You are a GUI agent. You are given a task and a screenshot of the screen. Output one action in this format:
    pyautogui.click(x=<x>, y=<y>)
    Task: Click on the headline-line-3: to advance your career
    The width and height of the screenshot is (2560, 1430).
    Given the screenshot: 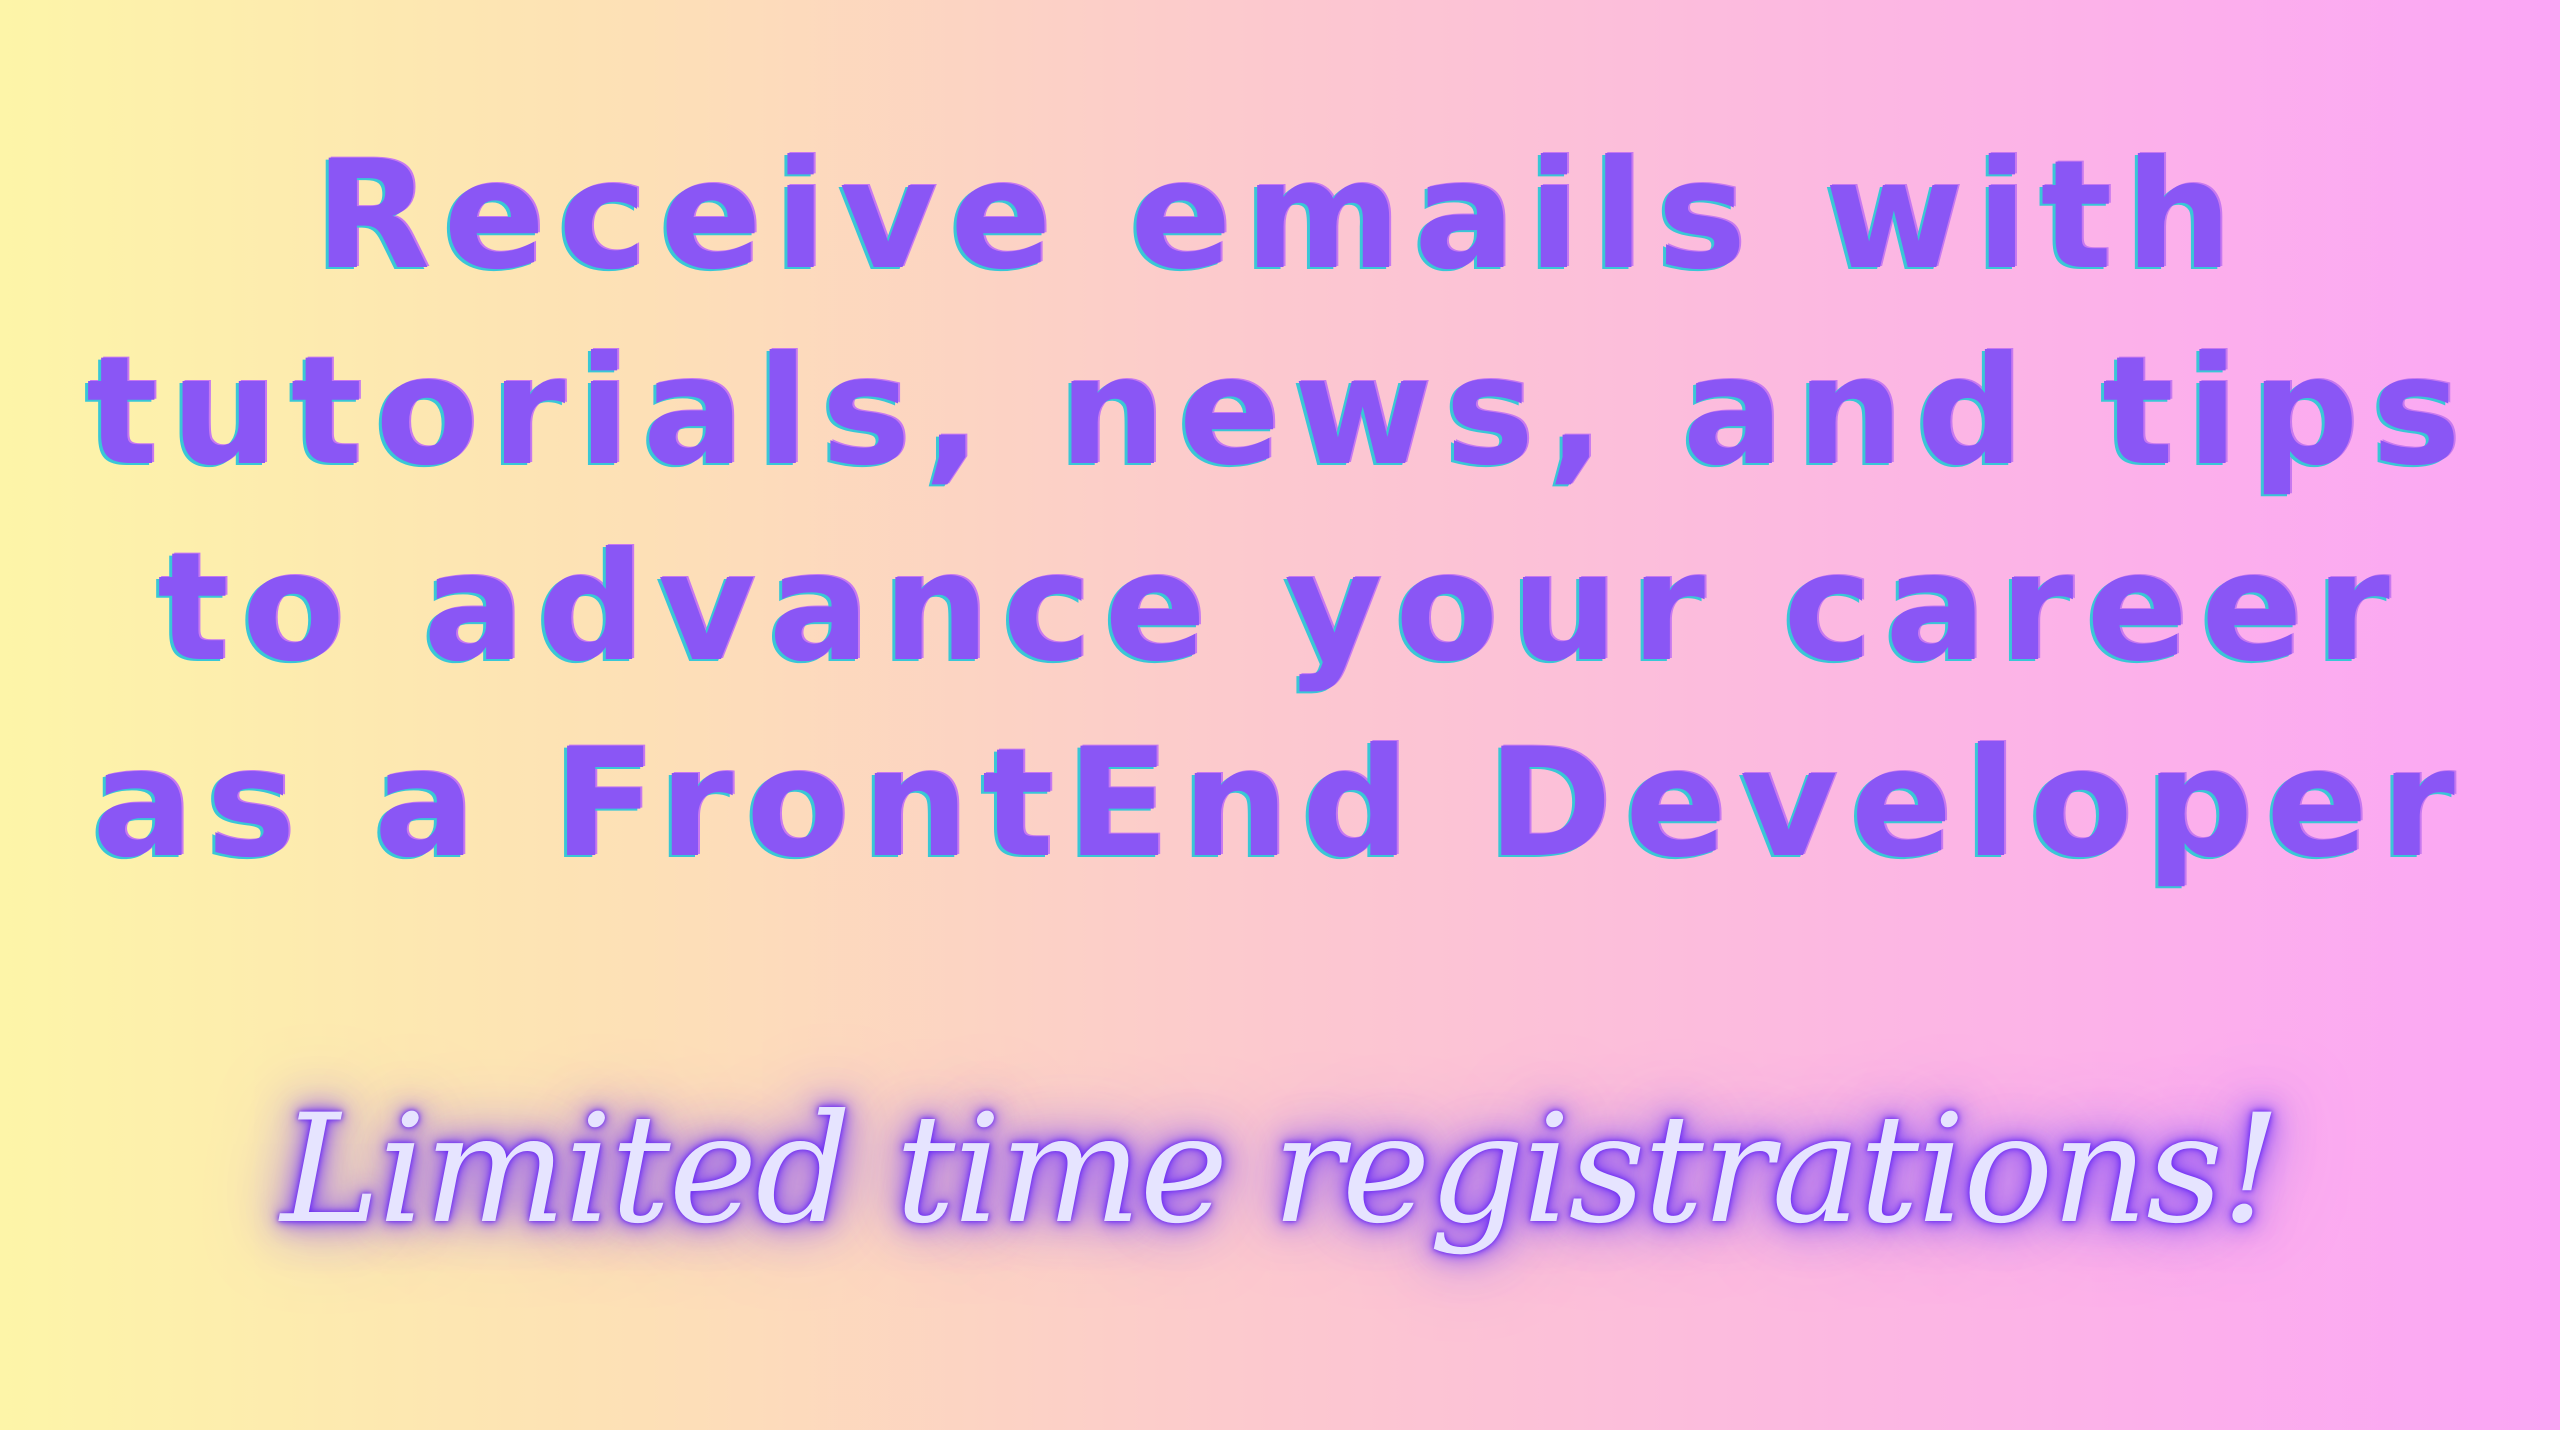 What is the action you would take?
    pyautogui.click(x=1280, y=608)
    